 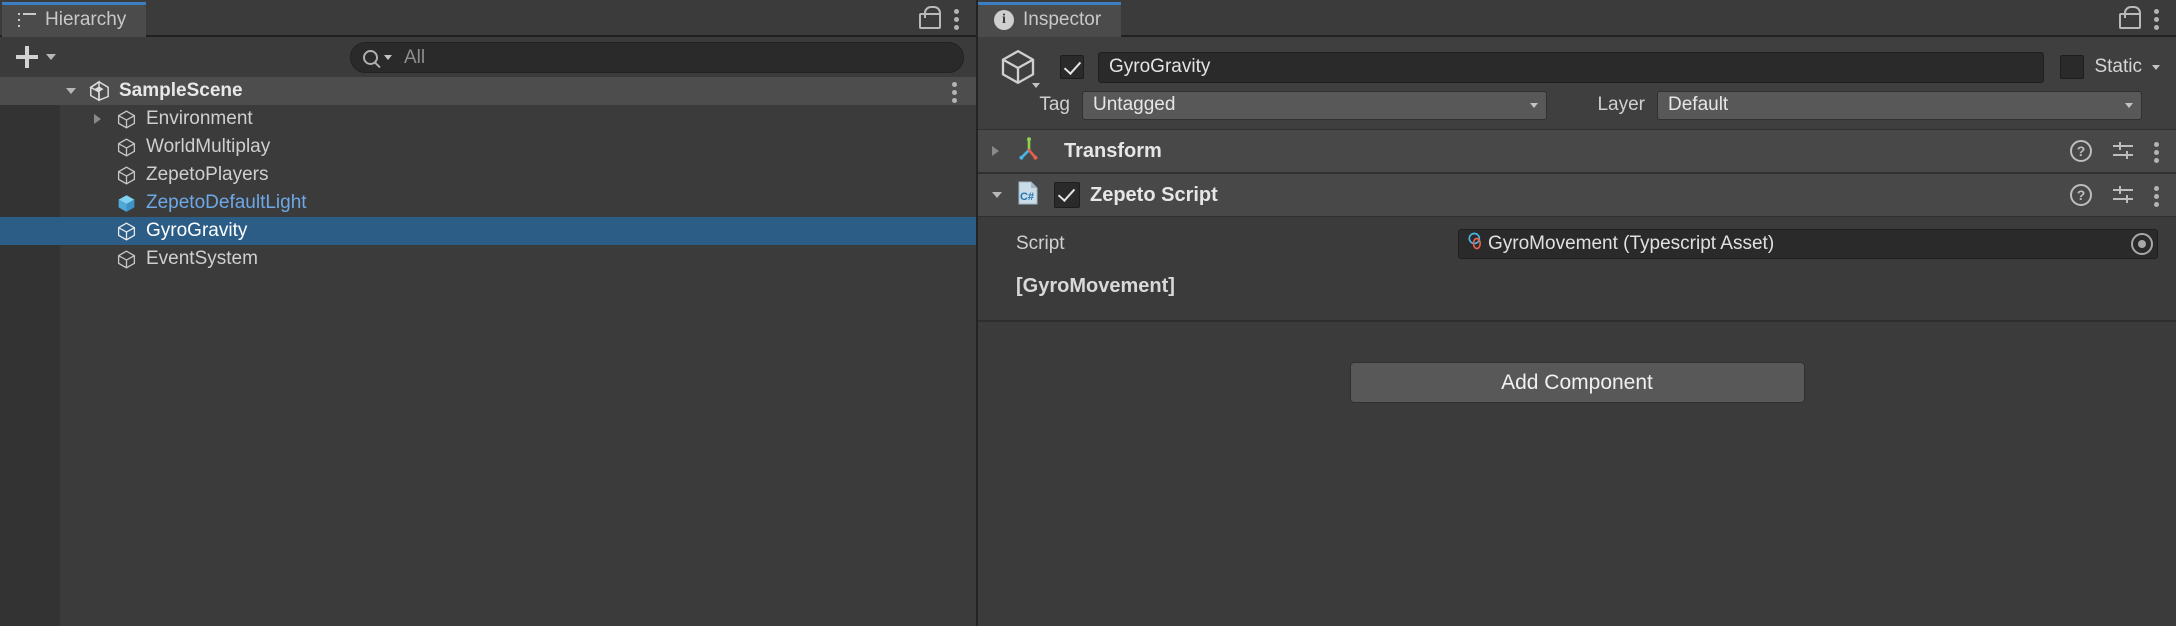 What do you see at coordinates (1808, 244) in the screenshot?
I see `script-object-field: GyroMovement (Typescript Asset)` at bounding box center [1808, 244].